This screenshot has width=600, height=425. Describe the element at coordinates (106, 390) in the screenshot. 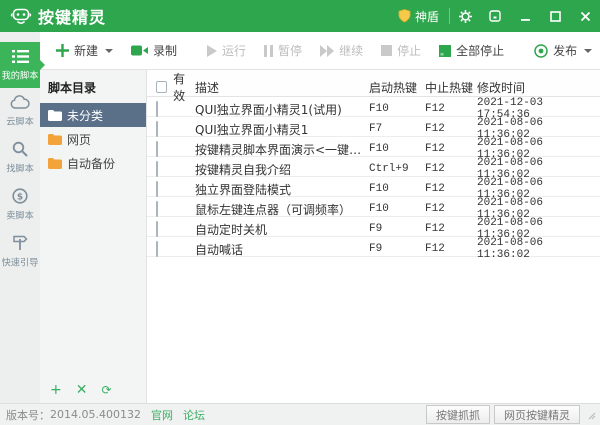

I see `refresh-icon: ⟳` at that location.